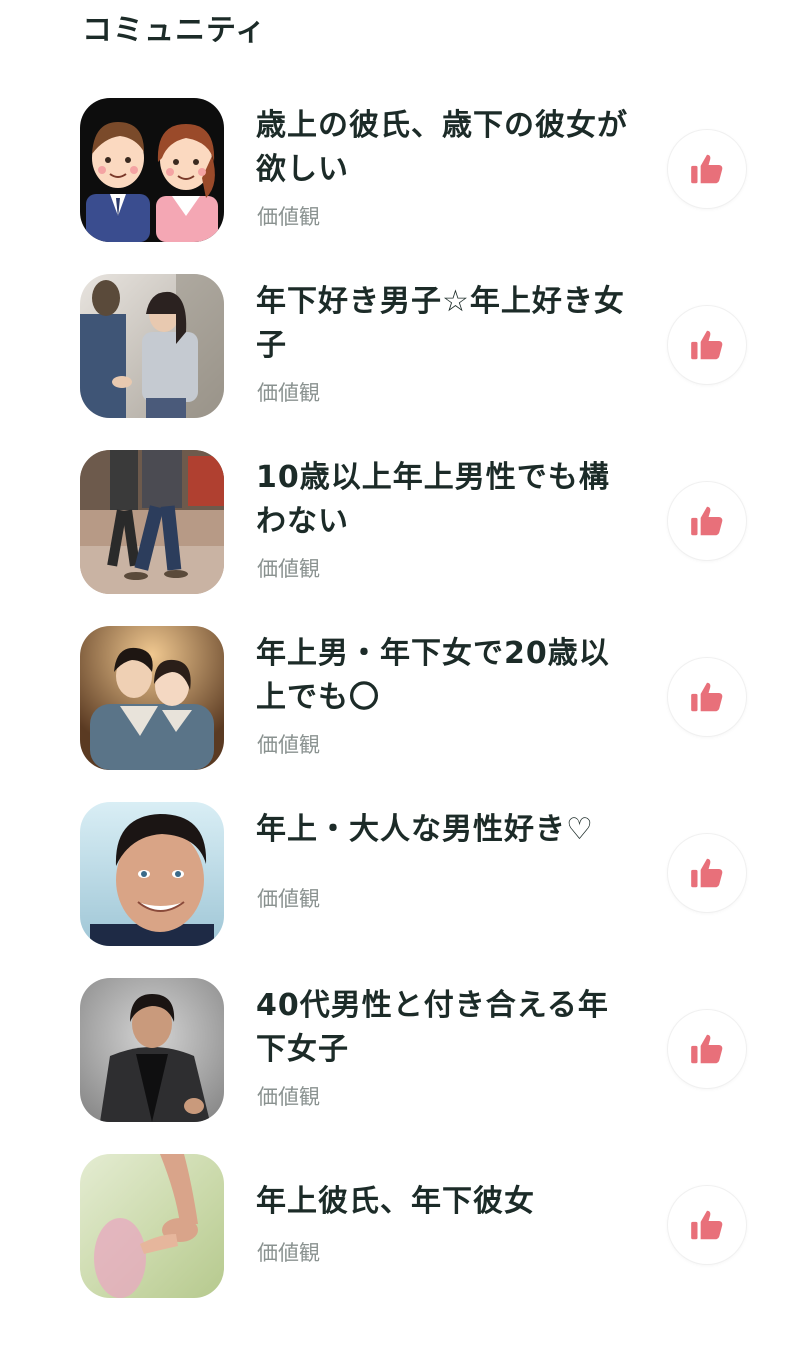 The image size is (812, 1359). I want to click on couple-cartoon-image, so click(152, 170).